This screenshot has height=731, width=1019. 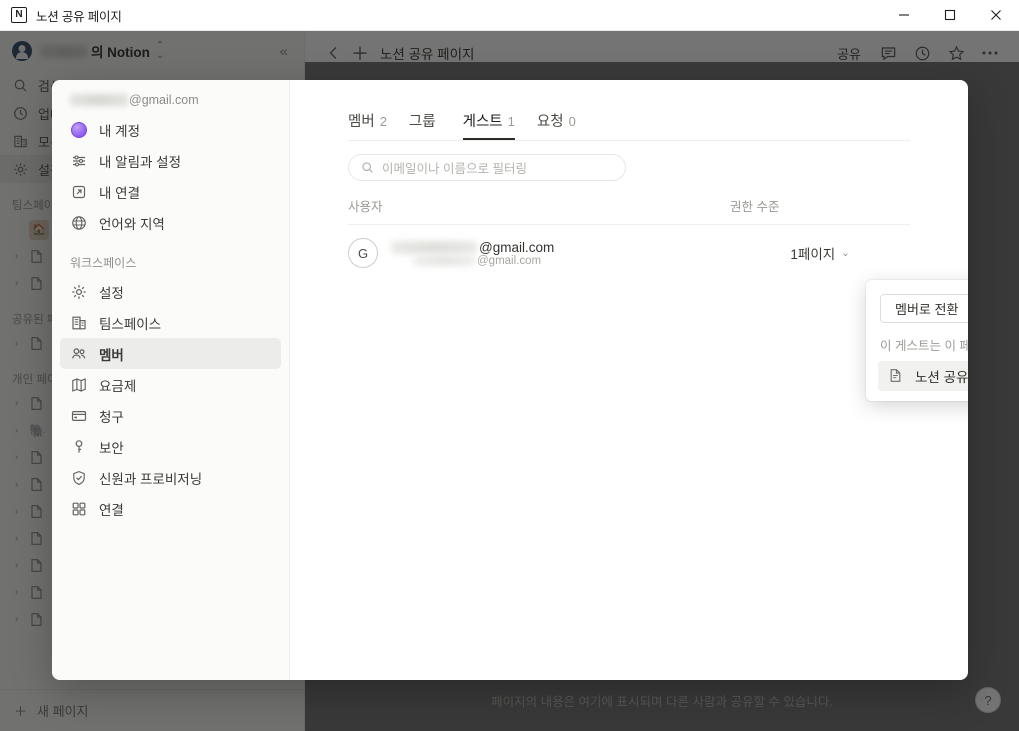 I want to click on settings-item-identity: 신원과 프로비저닝, so click(x=170, y=477).